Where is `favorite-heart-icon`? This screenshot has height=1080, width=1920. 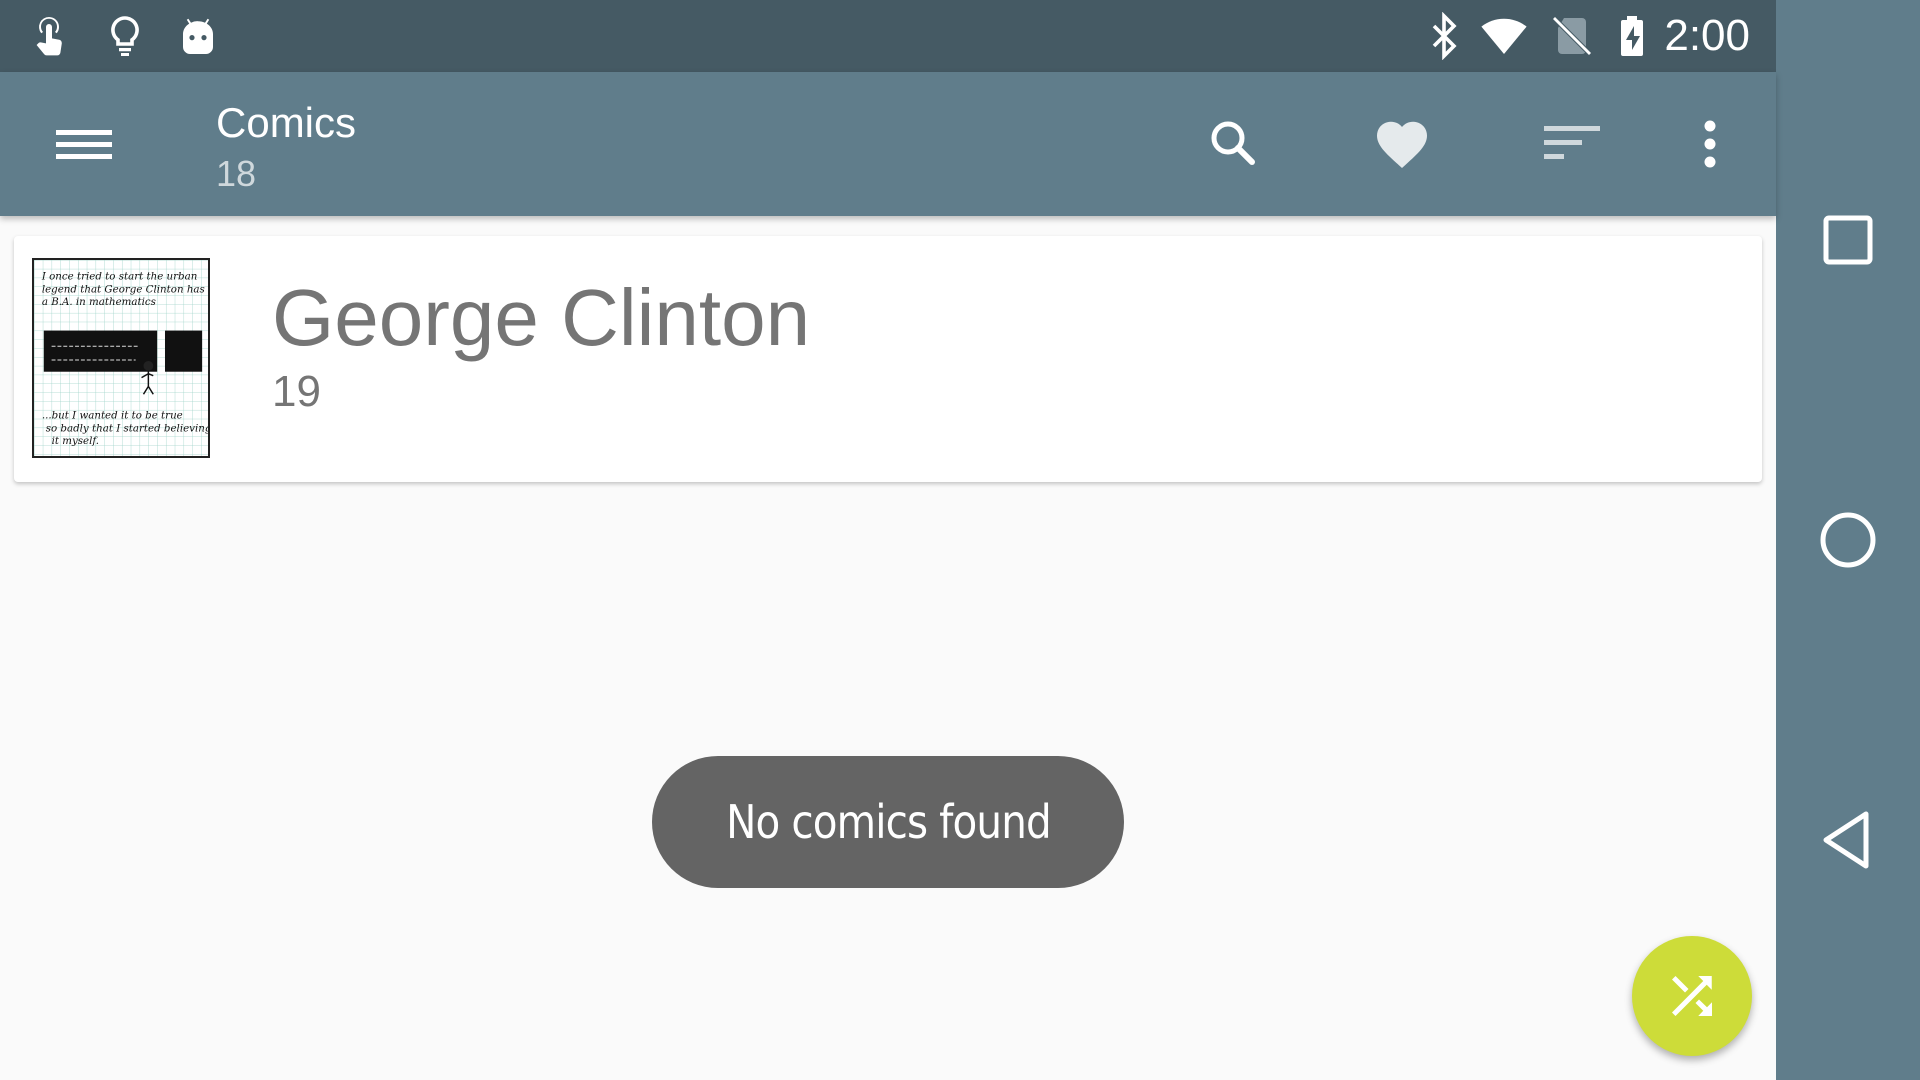
favorite-heart-icon is located at coordinates (1402, 144).